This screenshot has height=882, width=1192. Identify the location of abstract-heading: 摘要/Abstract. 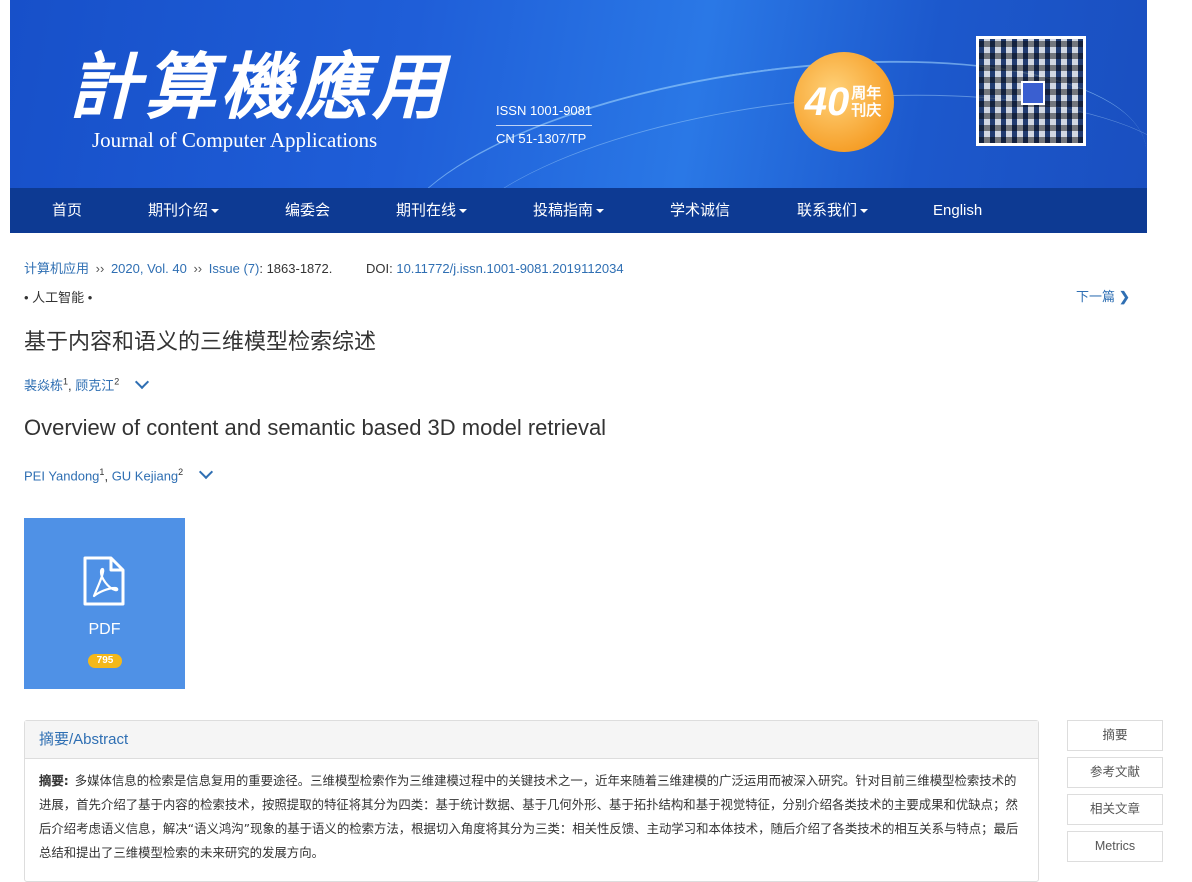
(531, 740).